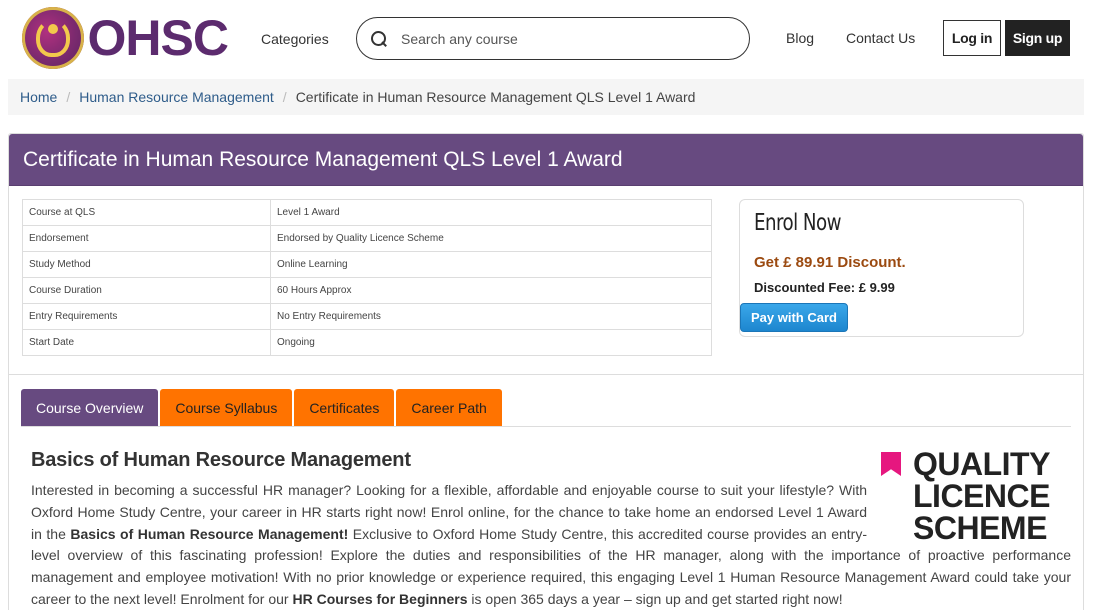 Image resolution: width=1097 pixels, height=610 pixels. Describe the element at coordinates (891, 464) in the screenshot. I see `bookmark-flag-icon` at that location.